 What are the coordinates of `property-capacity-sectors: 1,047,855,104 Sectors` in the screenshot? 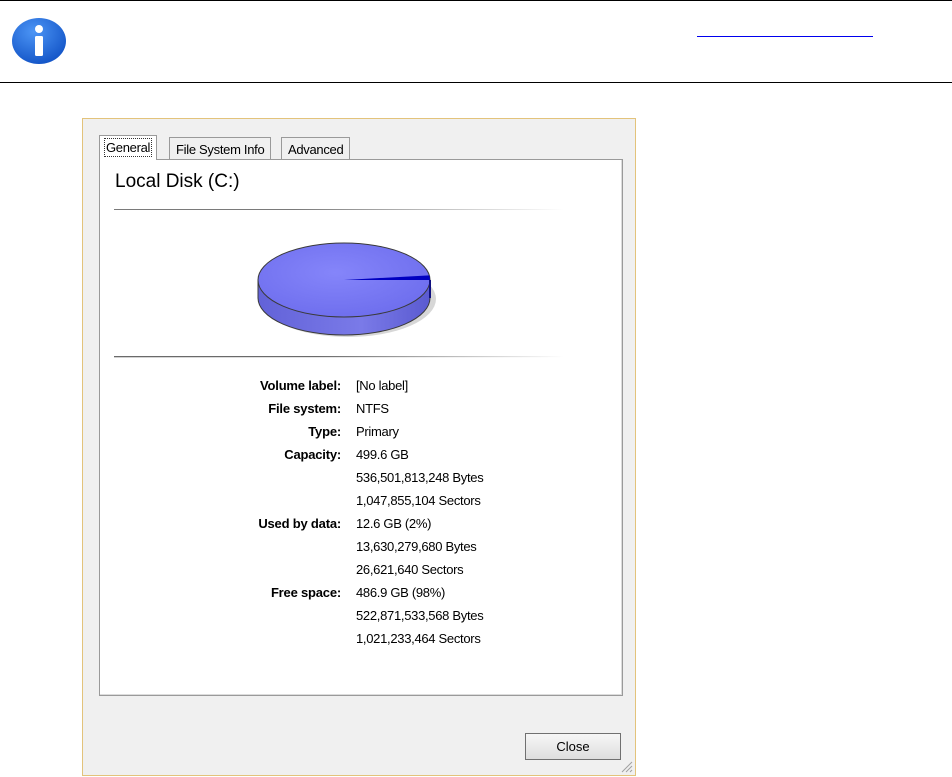 It's located at (360, 503).